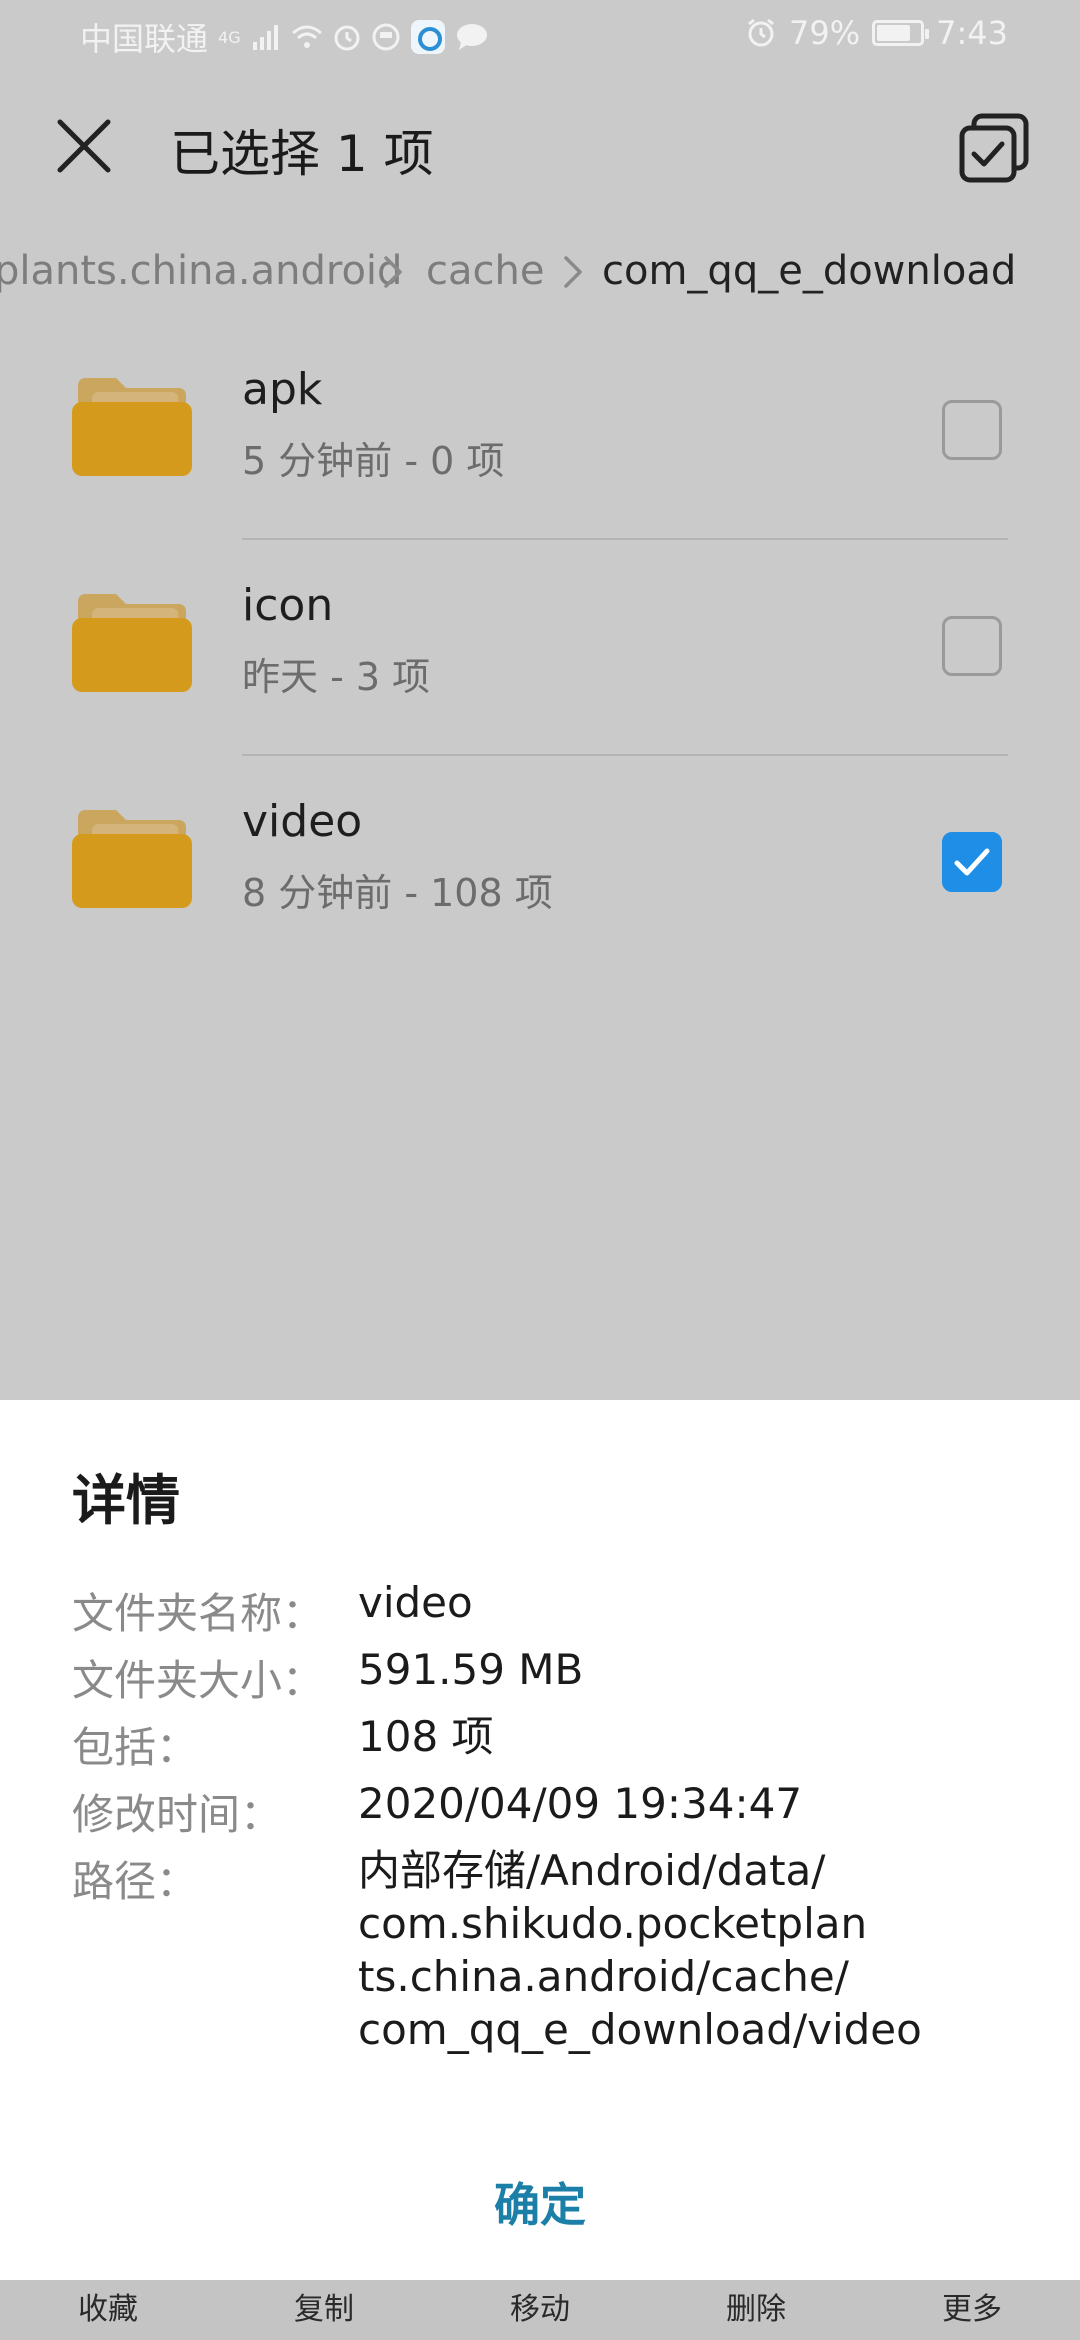 This screenshot has width=1080, height=2340. What do you see at coordinates (347, 38) in the screenshot?
I see `timer-icon` at bounding box center [347, 38].